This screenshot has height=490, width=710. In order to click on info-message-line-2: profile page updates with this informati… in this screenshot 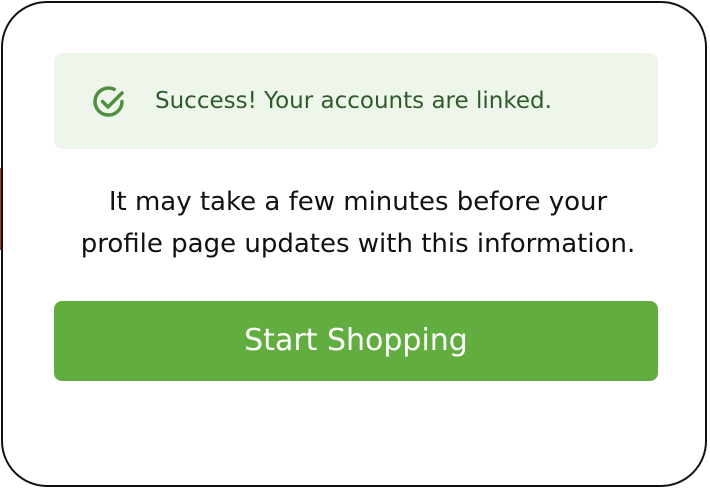, I will do `click(358, 244)`.